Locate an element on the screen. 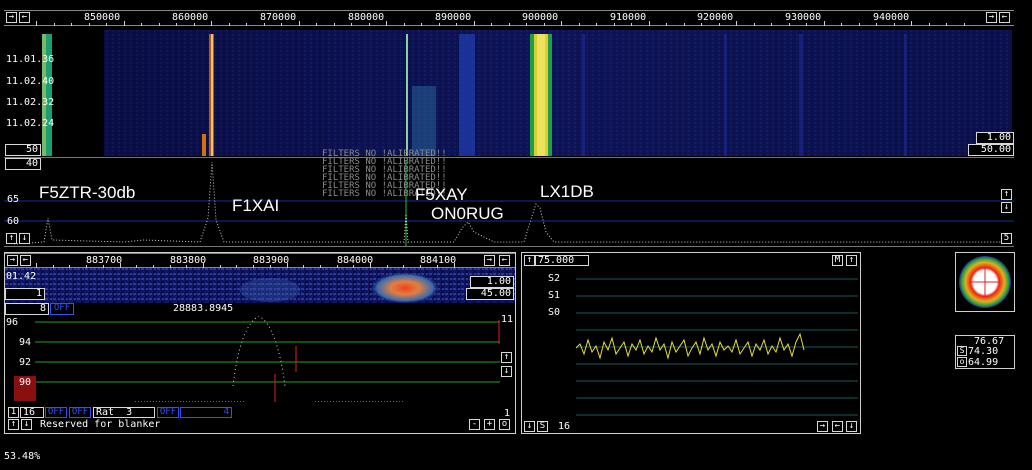 The width and height of the screenshot is (1032, 470). ruler-right-arrow-button: → is located at coordinates (991, 17).